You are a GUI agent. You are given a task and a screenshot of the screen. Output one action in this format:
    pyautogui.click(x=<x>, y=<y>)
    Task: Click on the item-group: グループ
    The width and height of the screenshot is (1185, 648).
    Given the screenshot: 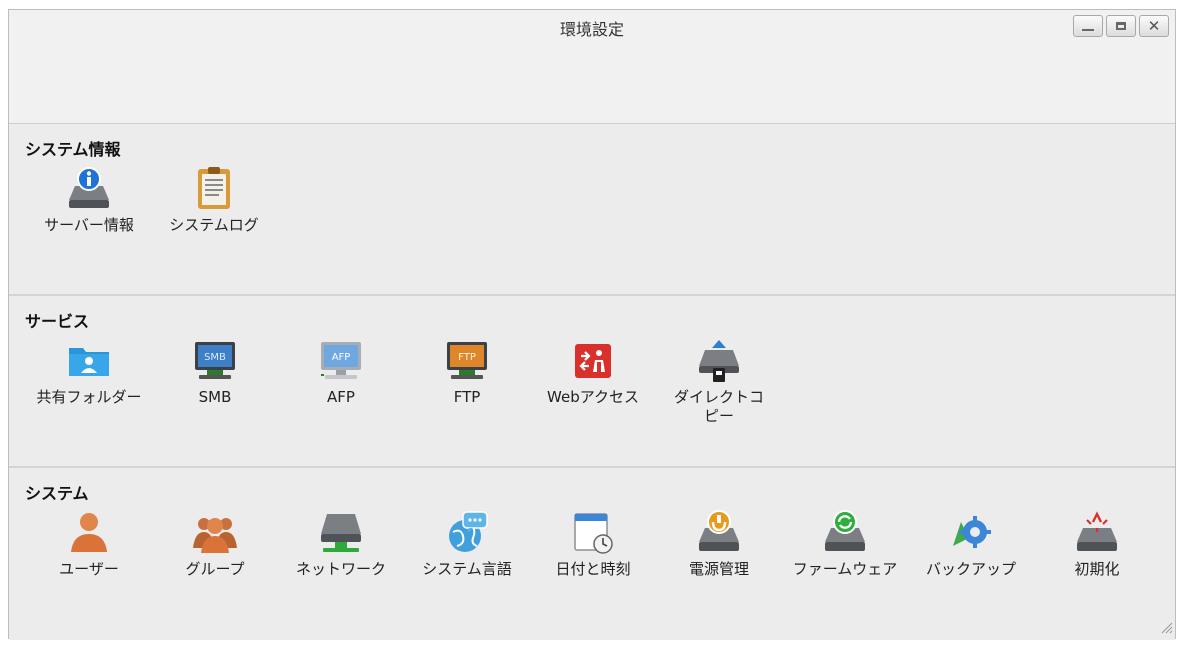 What is the action you would take?
    pyautogui.click(x=215, y=543)
    